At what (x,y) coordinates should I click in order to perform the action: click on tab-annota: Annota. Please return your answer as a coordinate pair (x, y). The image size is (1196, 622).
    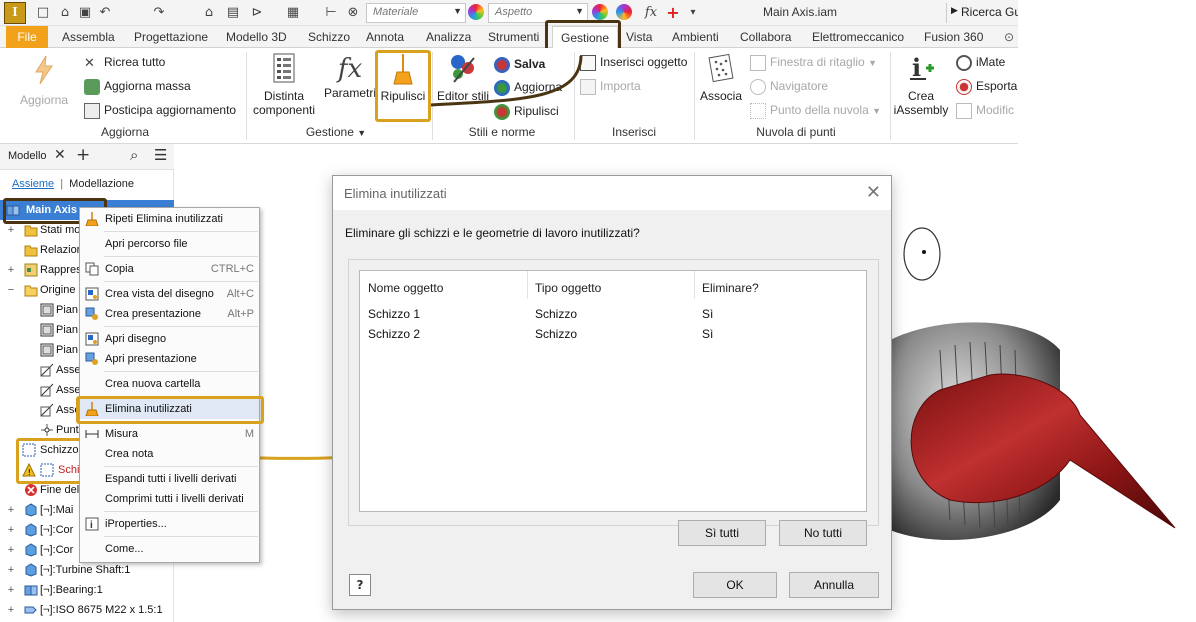
    Looking at the image, I should click on (385, 37).